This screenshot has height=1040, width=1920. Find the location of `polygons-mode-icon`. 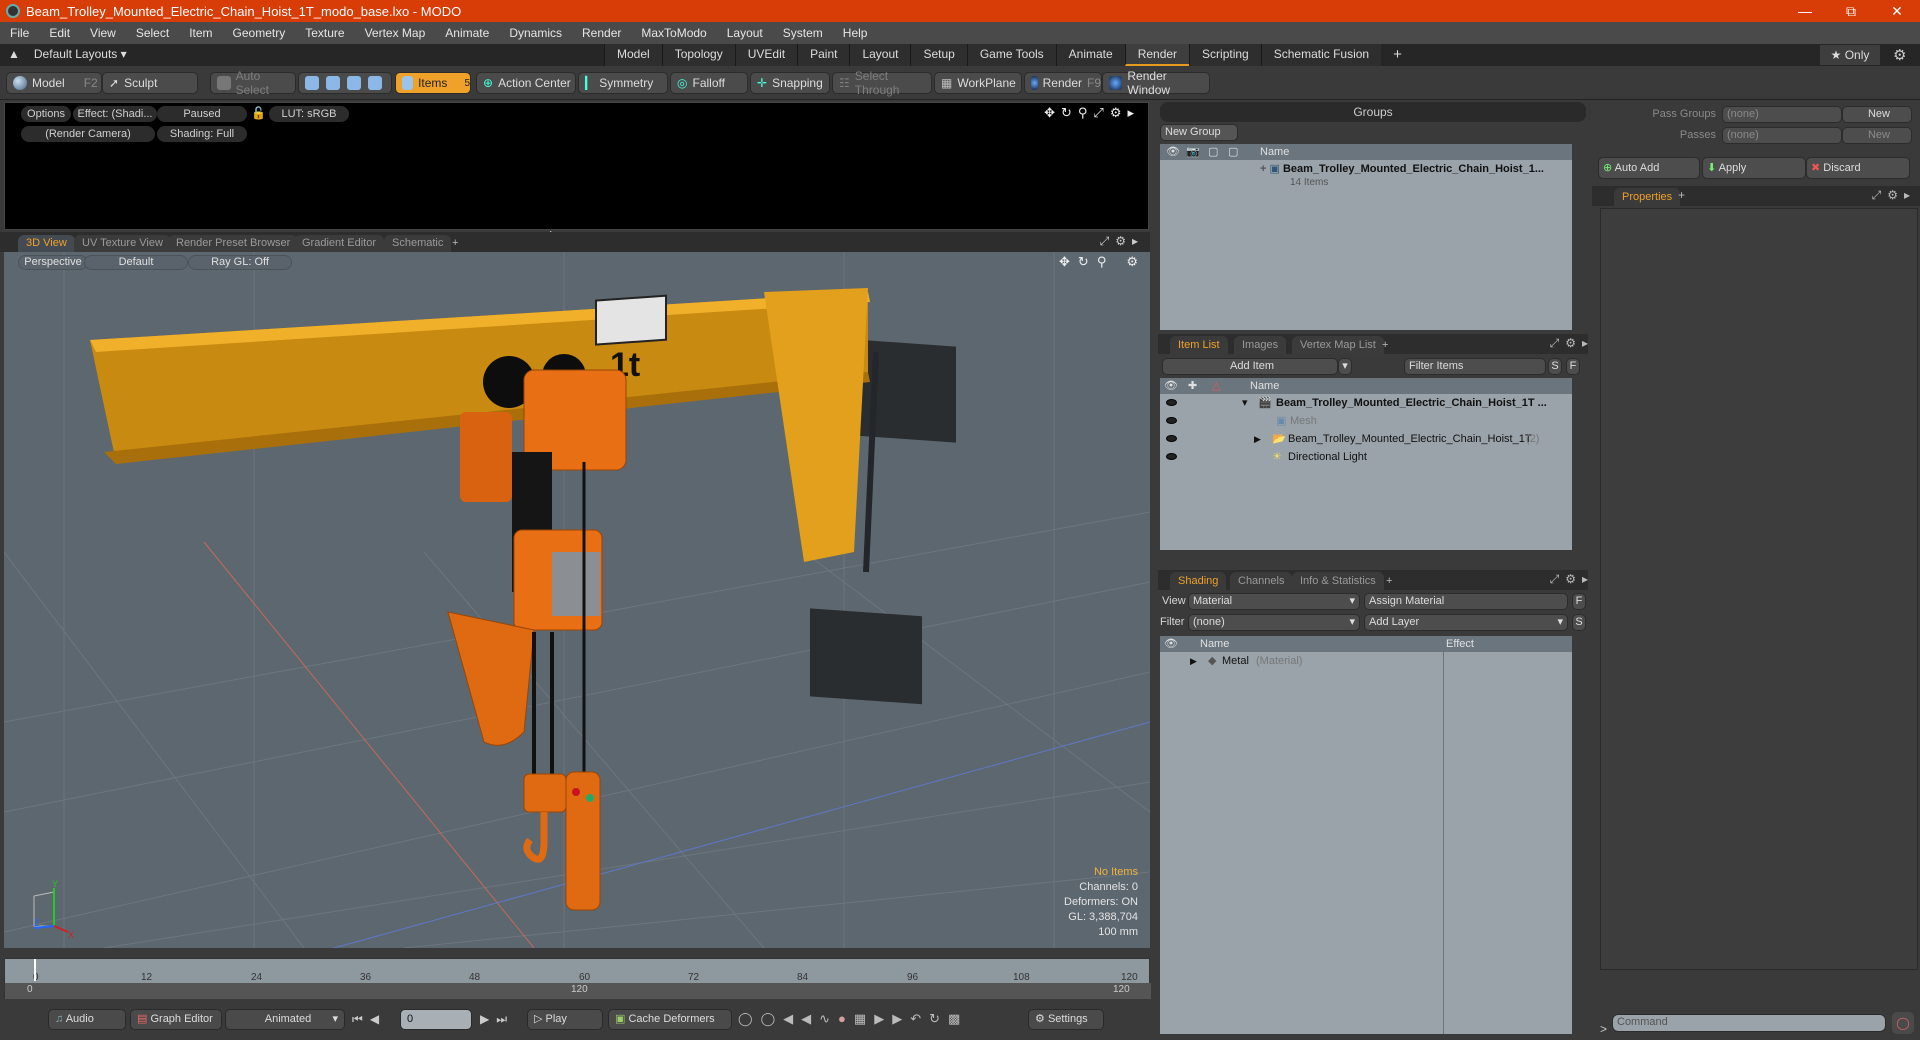

polygons-mode-icon is located at coordinates (354, 83).